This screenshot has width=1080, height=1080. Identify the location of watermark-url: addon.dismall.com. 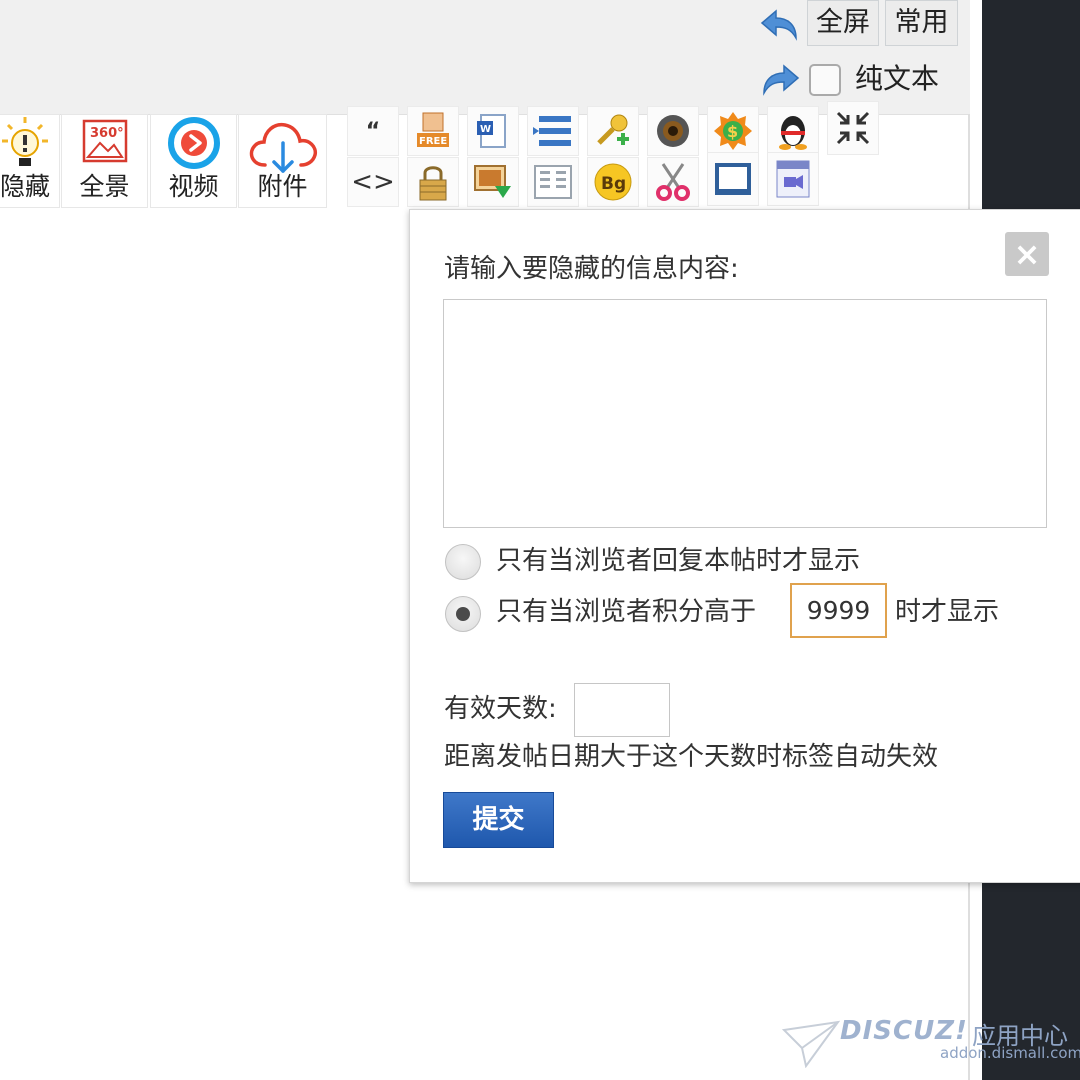
(1010, 1053).